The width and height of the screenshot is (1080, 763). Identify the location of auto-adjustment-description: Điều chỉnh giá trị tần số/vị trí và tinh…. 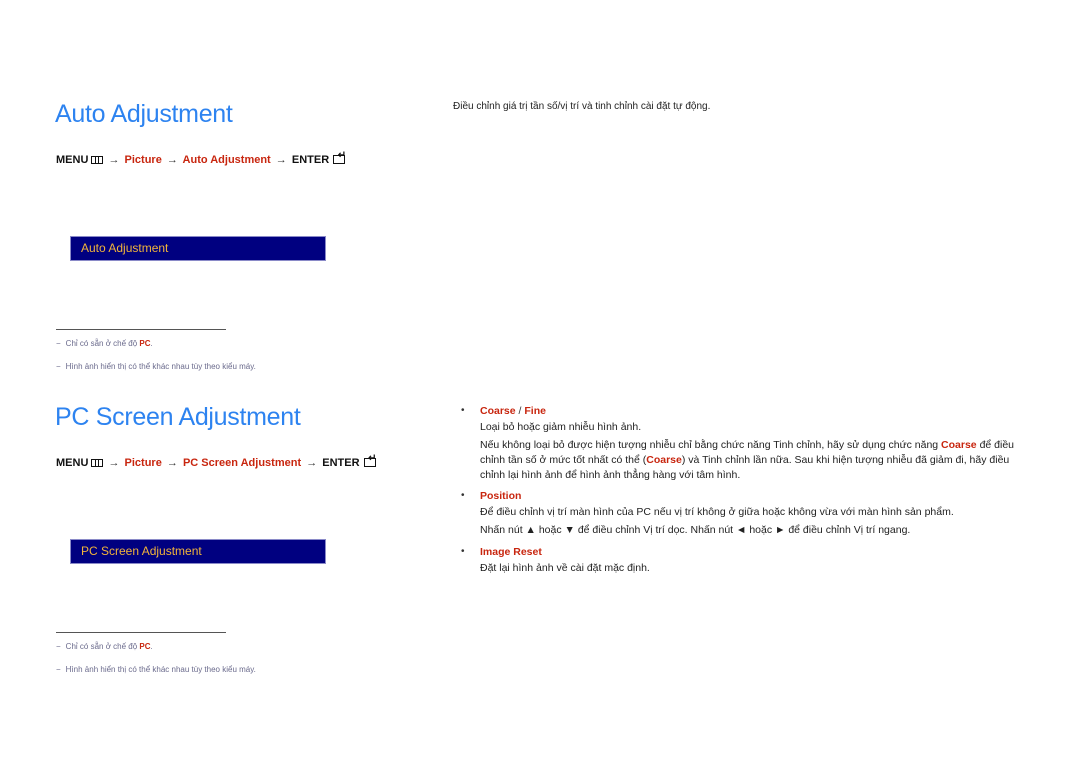
(582, 106).